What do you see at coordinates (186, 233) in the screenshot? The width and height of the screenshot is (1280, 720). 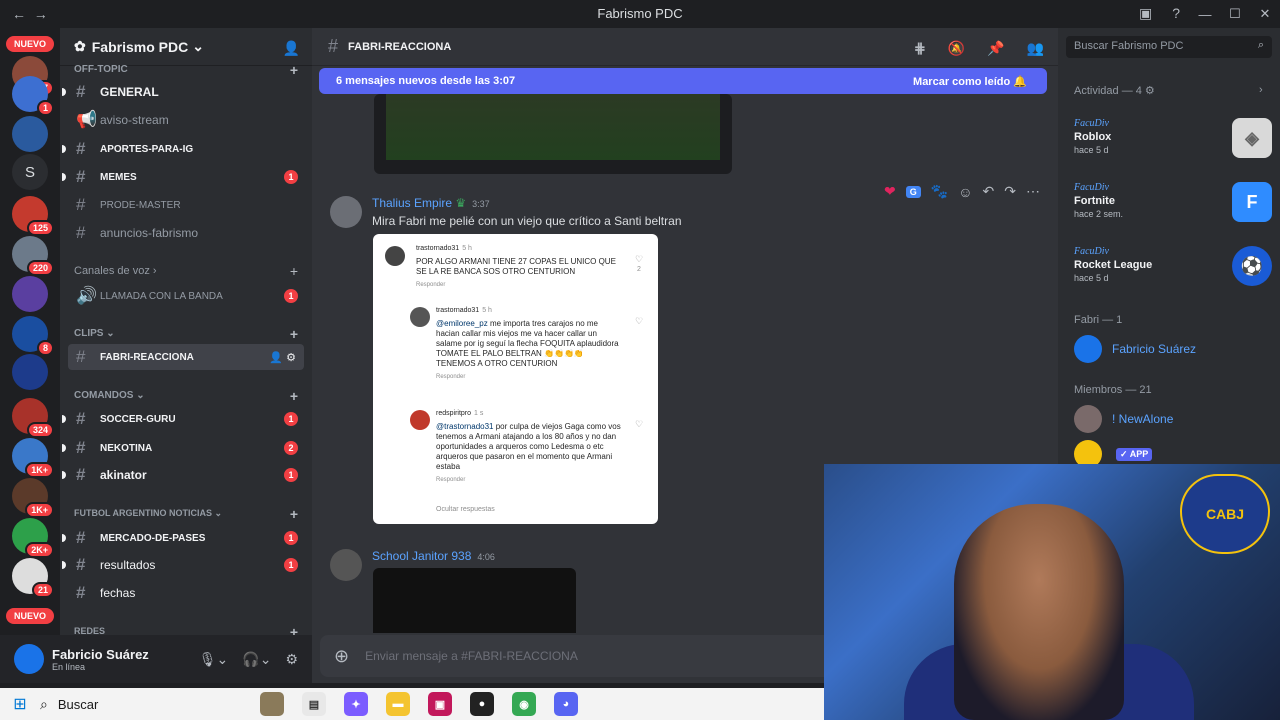 I see `channel-anuncios-fabrismo: # anuncios-fabrismo` at bounding box center [186, 233].